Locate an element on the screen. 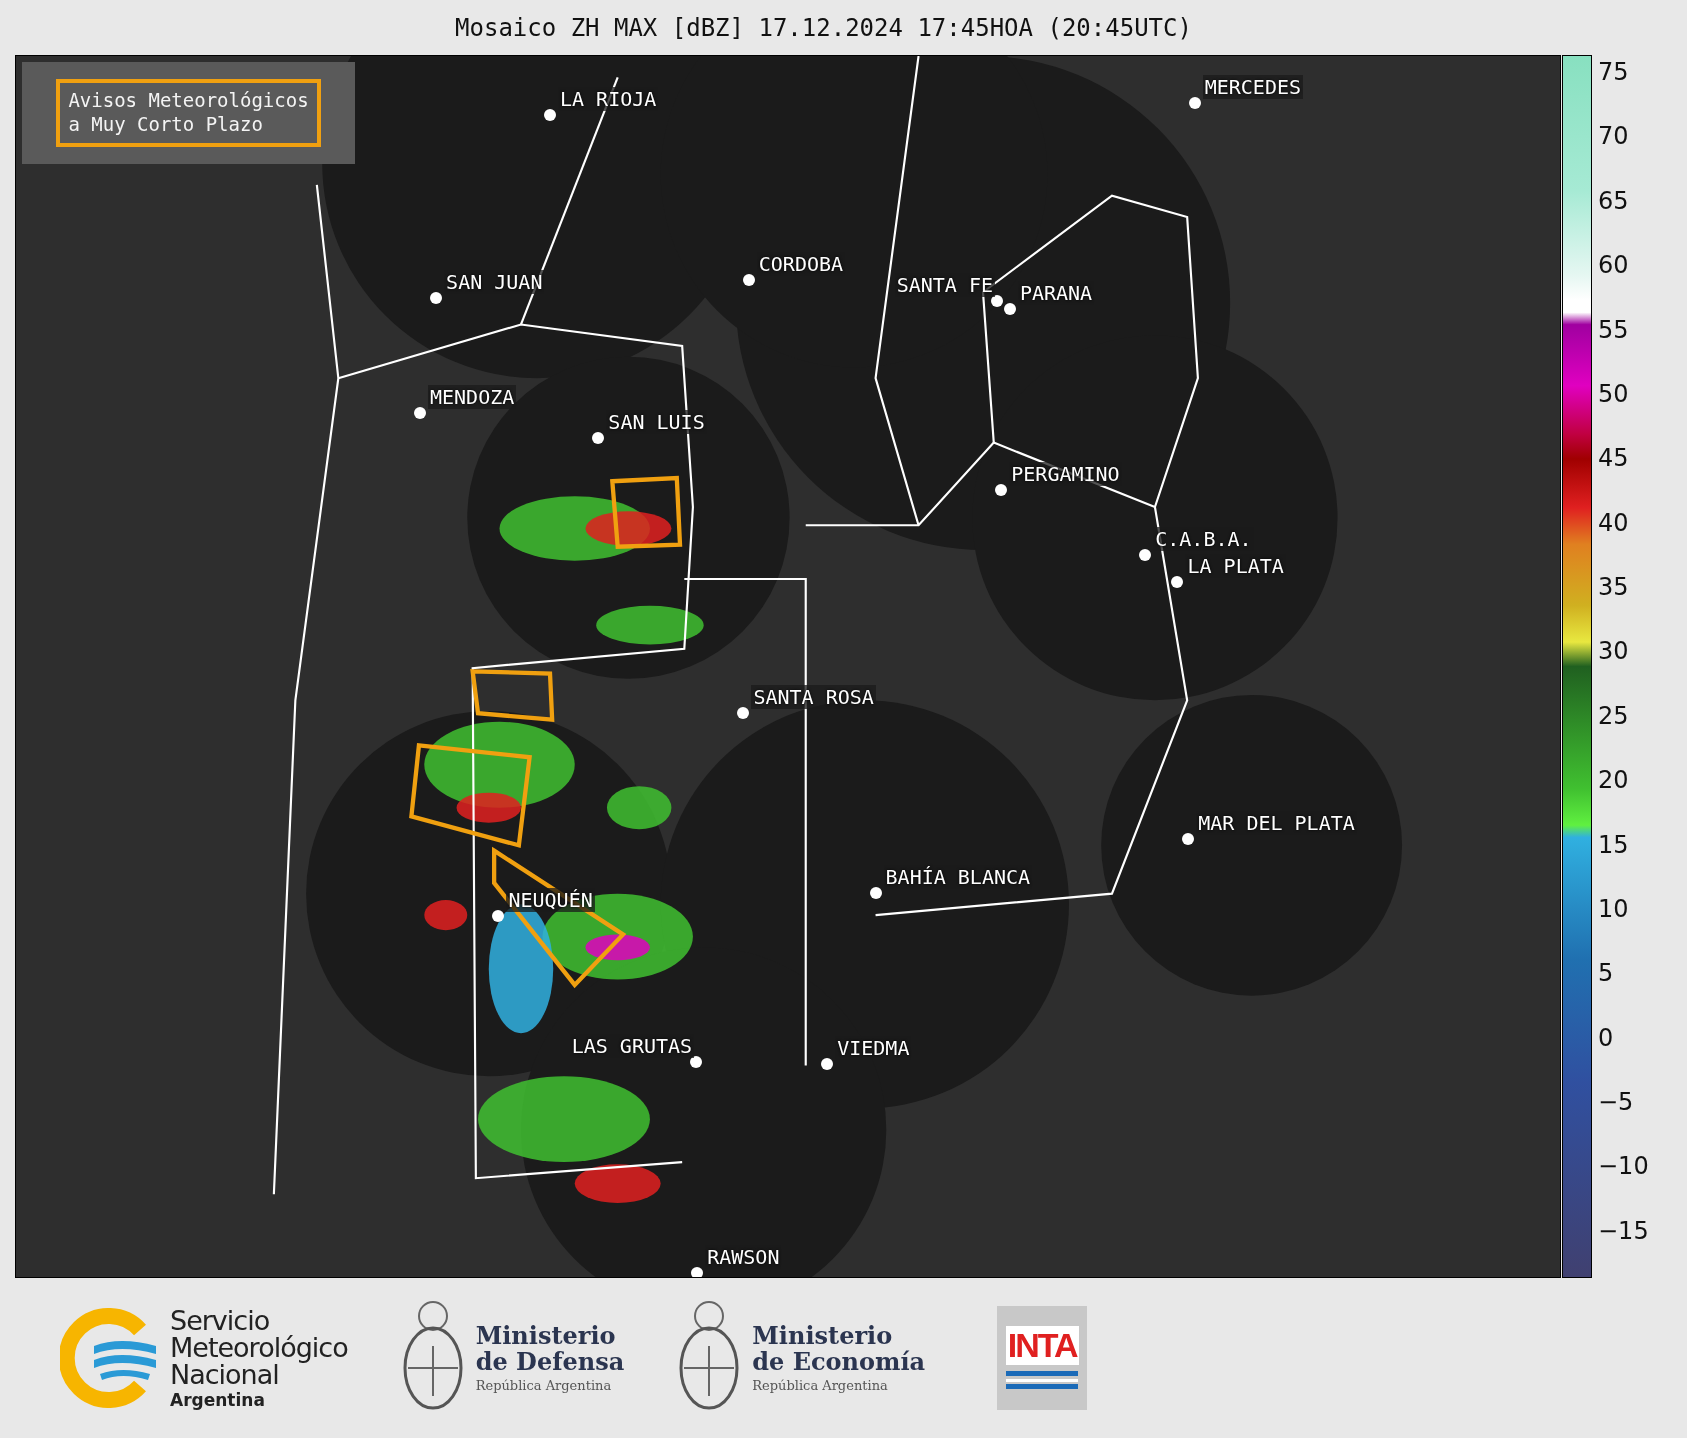 Image resolution: width=1687 pixels, height=1438 pixels. scale-tick-label: −10 is located at coordinates (1623, 1166).